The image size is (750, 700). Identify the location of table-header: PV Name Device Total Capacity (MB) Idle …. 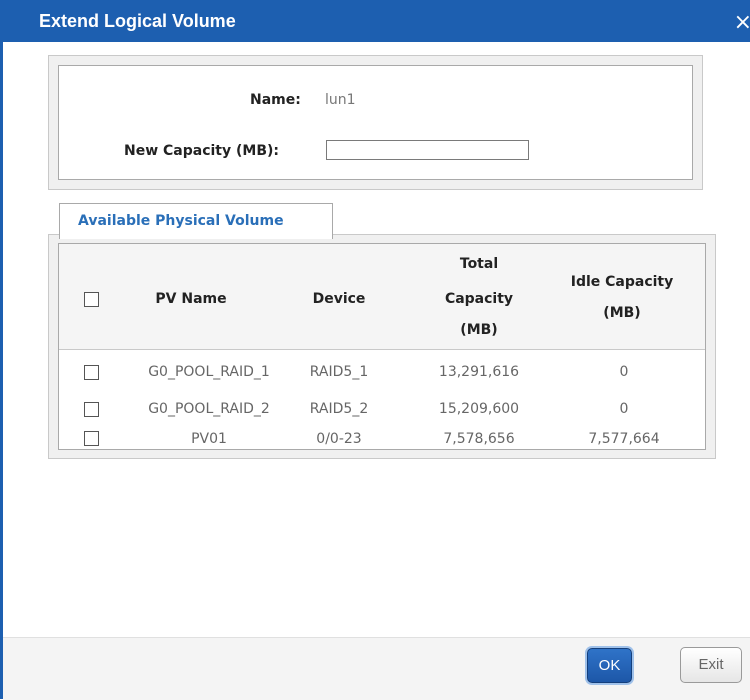
(382, 297).